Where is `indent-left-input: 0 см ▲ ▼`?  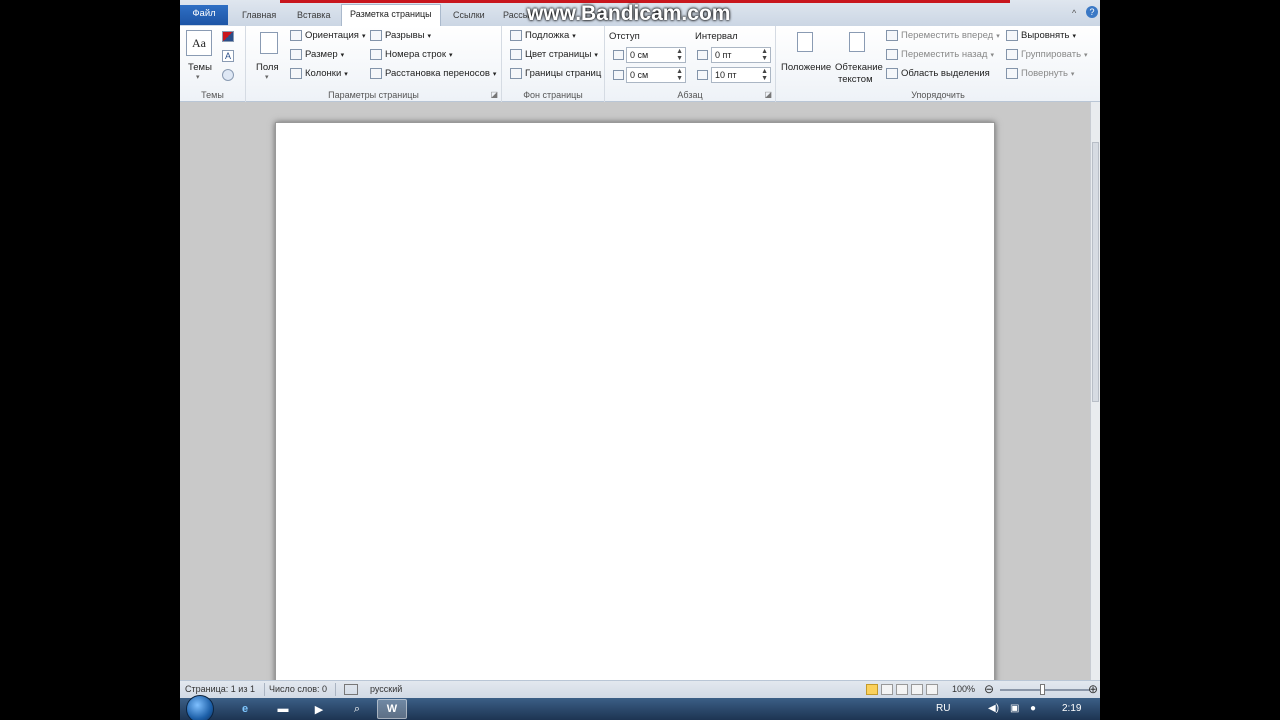
indent-left-input: 0 см ▲ ▼ is located at coordinates (656, 55).